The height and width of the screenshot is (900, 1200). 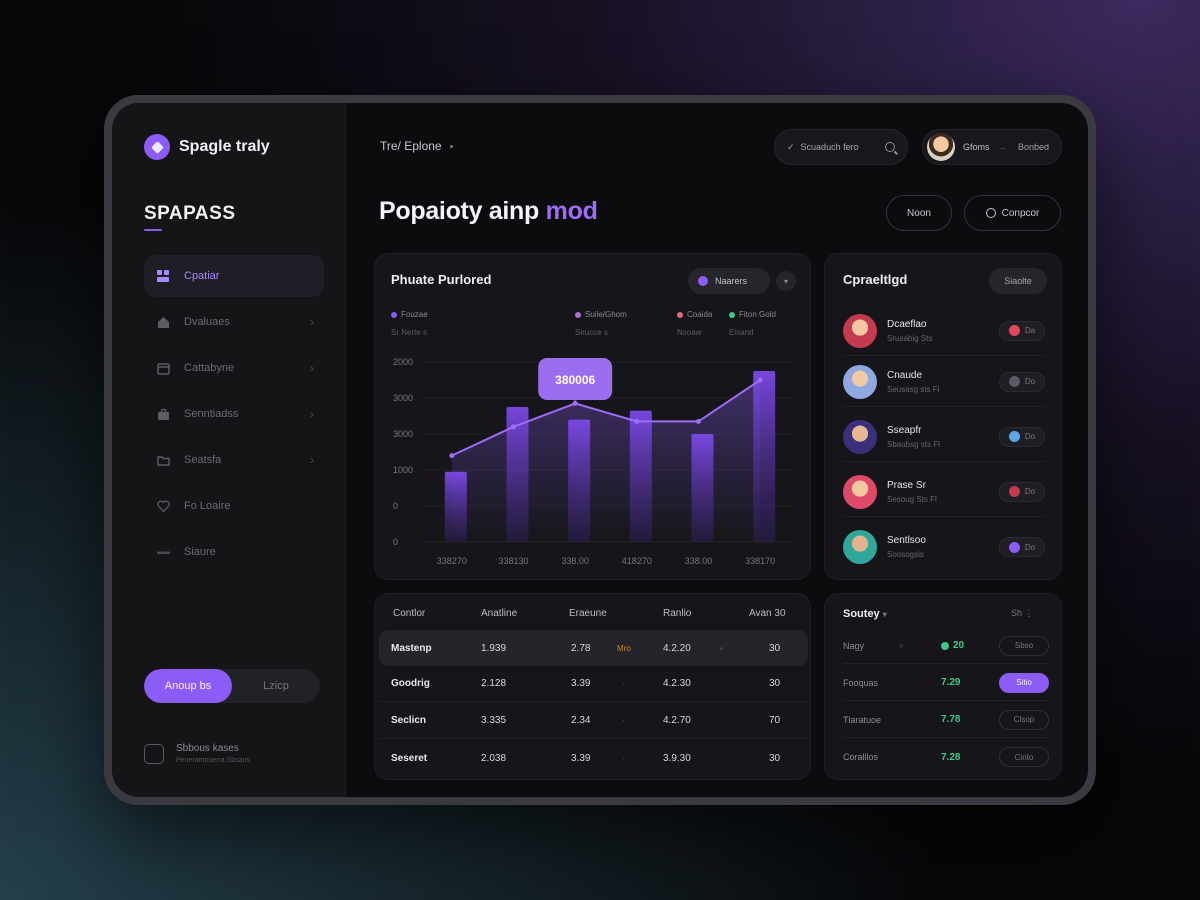 I want to click on summary-row: Tlaratuoe 7.78 Clsop, so click(x=946, y=720).